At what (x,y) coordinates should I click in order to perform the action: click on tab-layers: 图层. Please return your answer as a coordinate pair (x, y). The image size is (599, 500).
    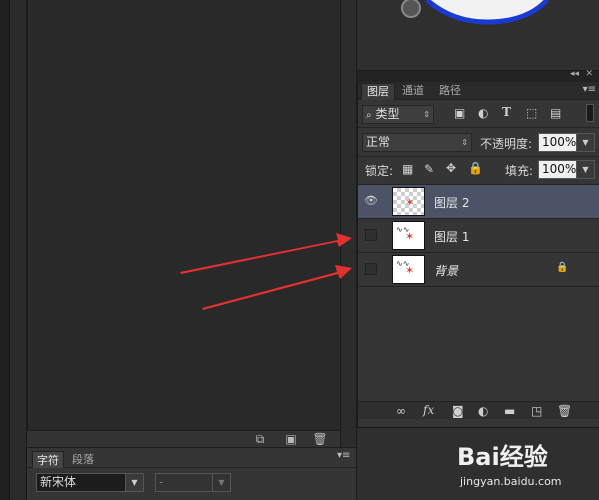
    Looking at the image, I should click on (378, 91).